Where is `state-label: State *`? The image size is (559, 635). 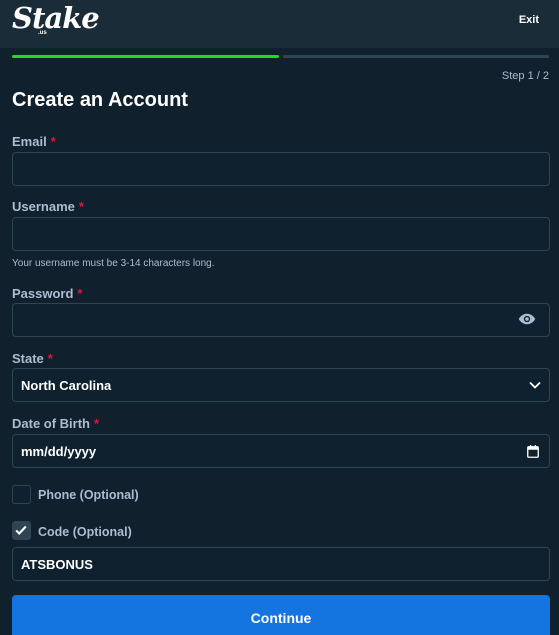
state-label: State * is located at coordinates (32, 358).